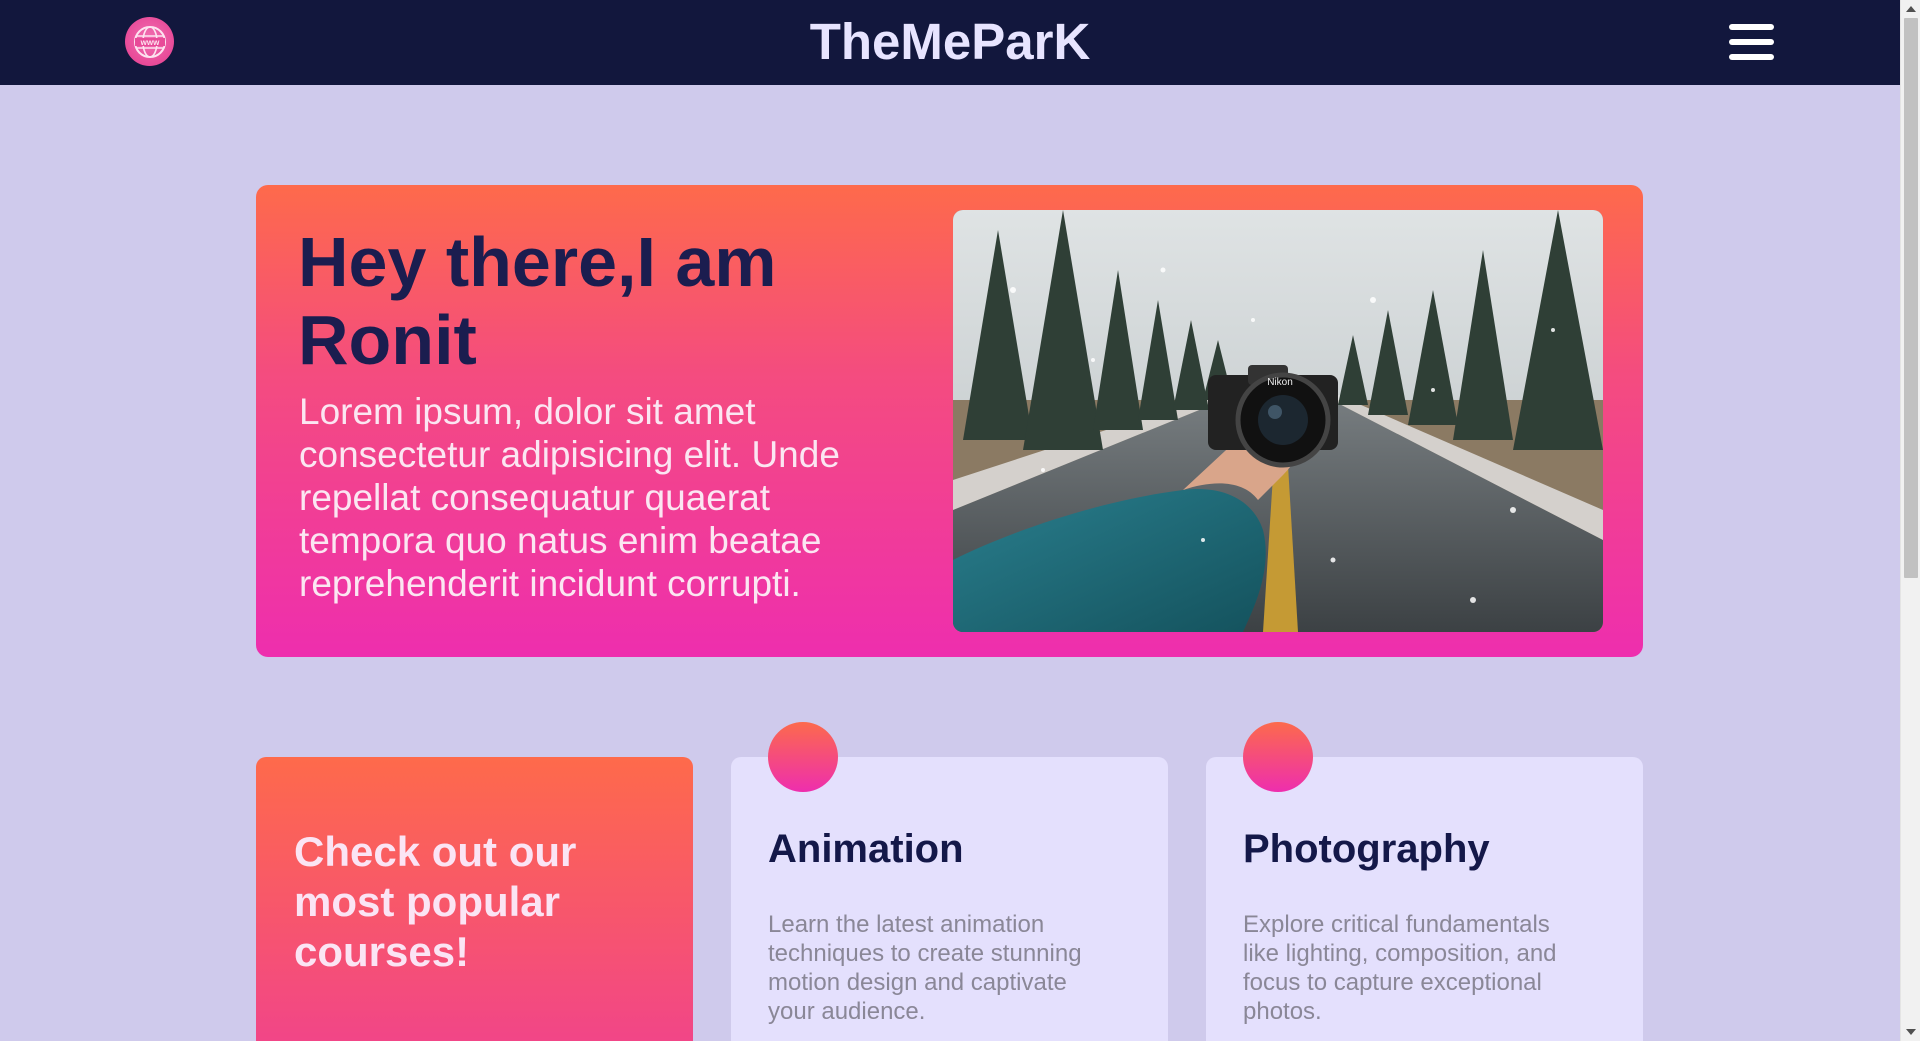 This screenshot has height=1041, width=1920. Describe the element at coordinates (1280, 382) in the screenshot. I see `camera-label: Nikon` at that location.